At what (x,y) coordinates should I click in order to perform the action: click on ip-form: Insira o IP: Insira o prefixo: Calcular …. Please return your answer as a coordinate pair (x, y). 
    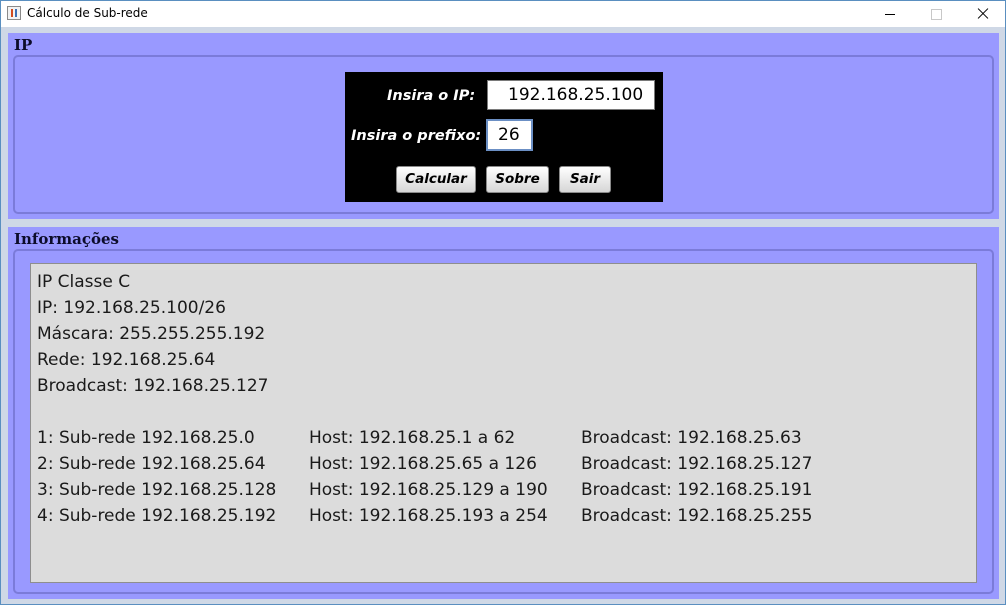
    Looking at the image, I should click on (504, 137).